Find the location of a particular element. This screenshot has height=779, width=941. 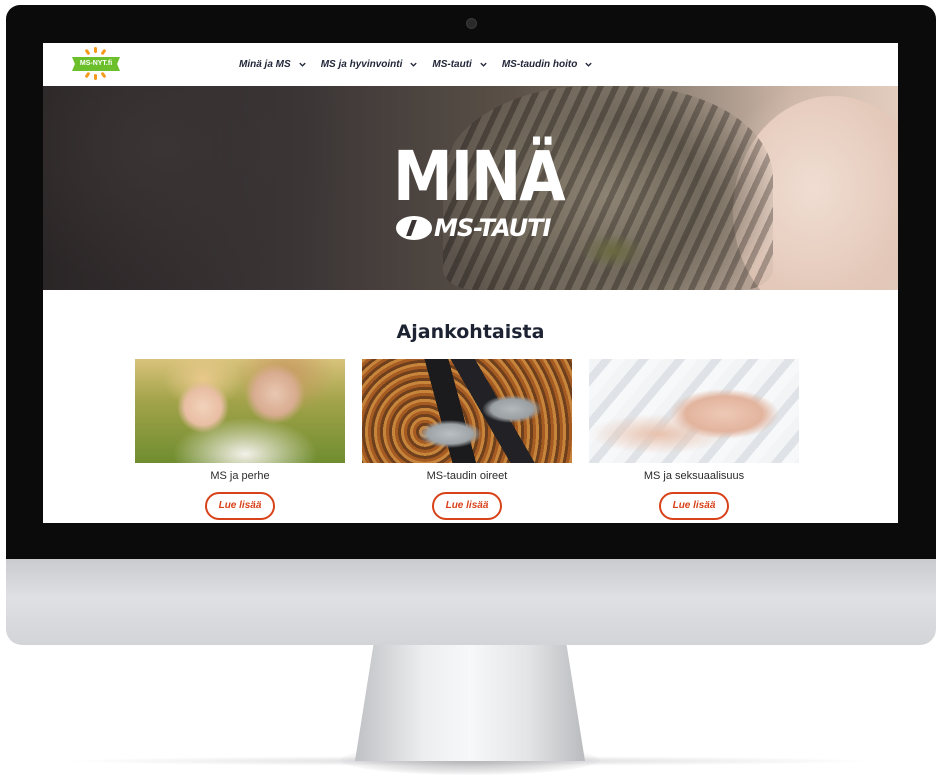

card-image-feet is located at coordinates (467, 411).